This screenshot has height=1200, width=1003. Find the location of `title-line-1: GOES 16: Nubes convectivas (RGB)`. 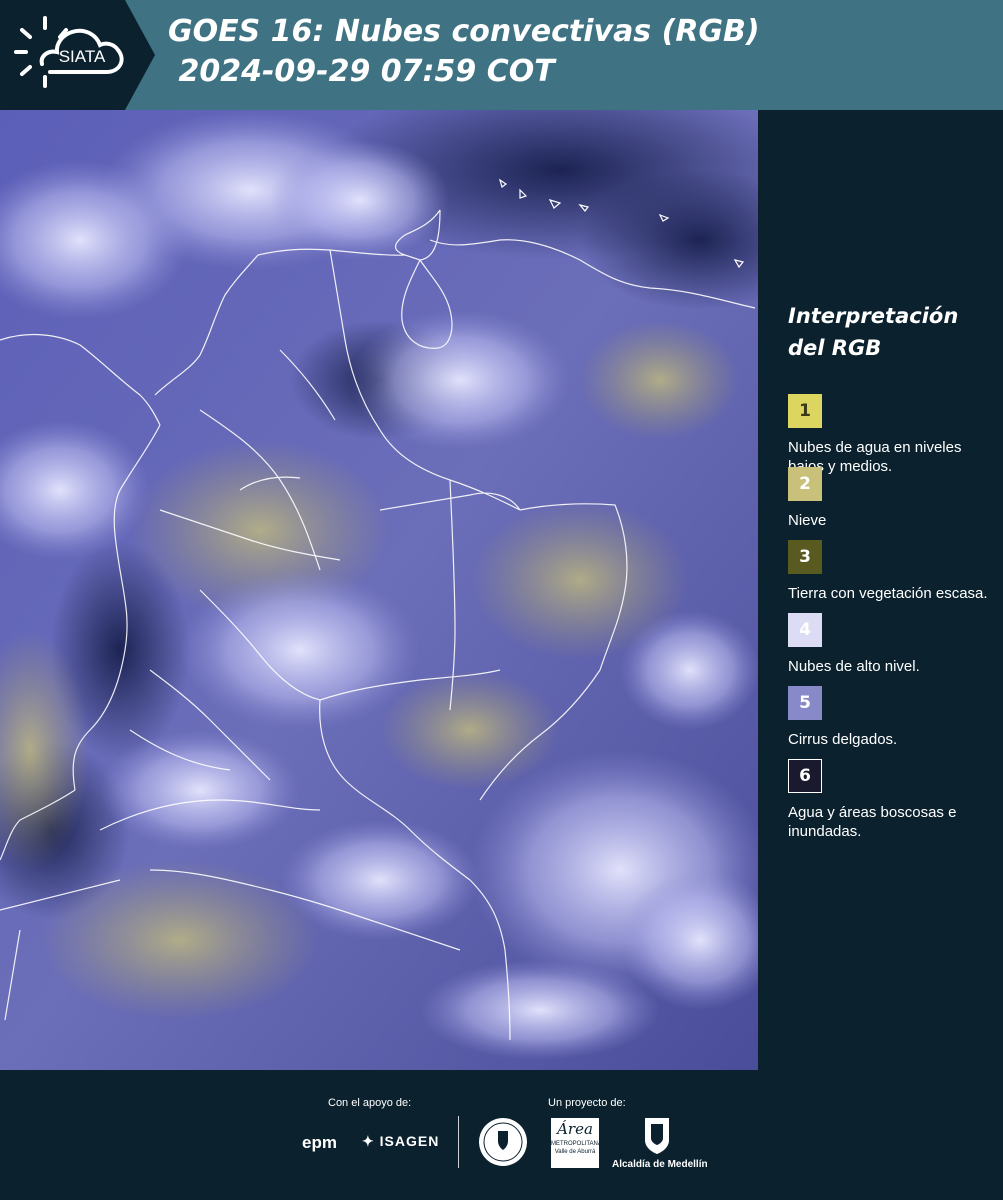

title-line-1: GOES 16: Nubes convectivas (RGB) is located at coordinates (464, 31).